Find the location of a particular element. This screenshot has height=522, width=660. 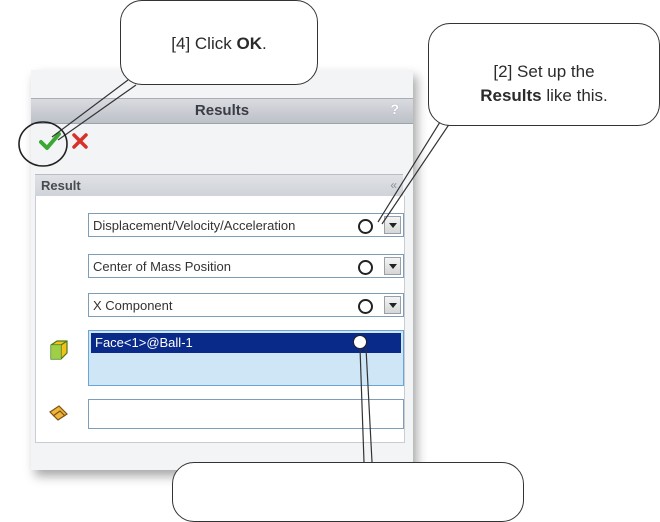

panel-titlebar: Results ? is located at coordinates (222, 111).